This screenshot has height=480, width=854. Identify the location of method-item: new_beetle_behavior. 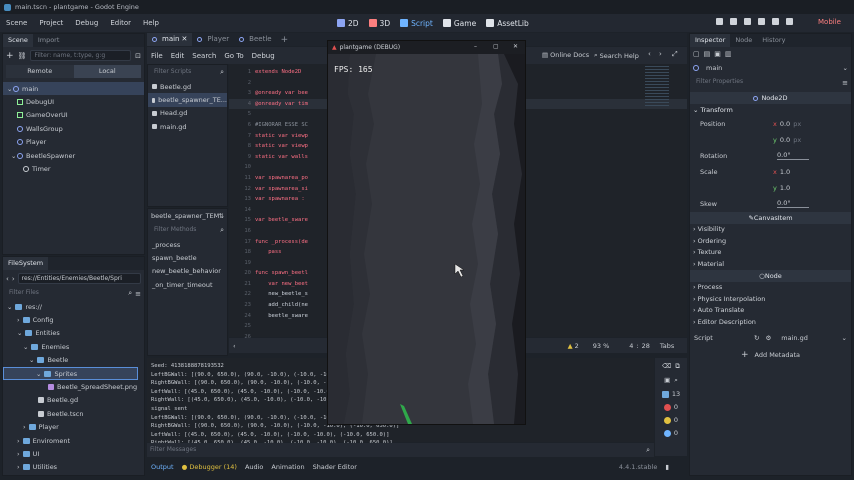
(187, 271).